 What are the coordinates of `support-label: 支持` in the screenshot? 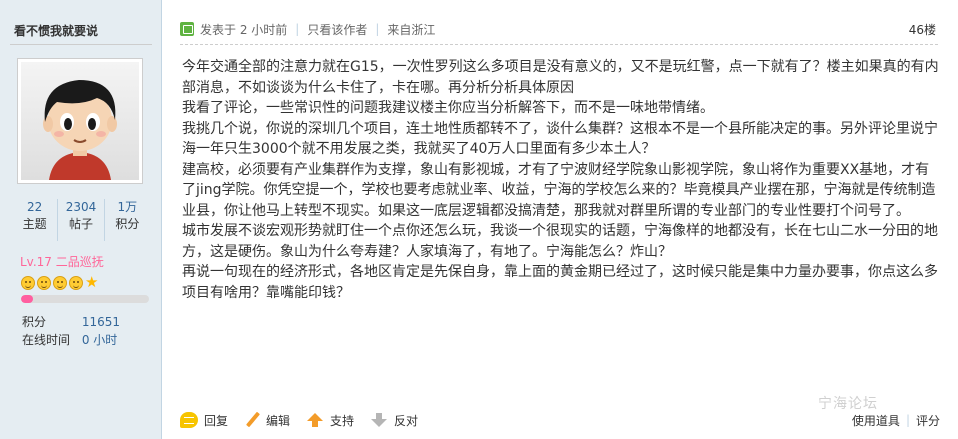 It's located at (342, 420).